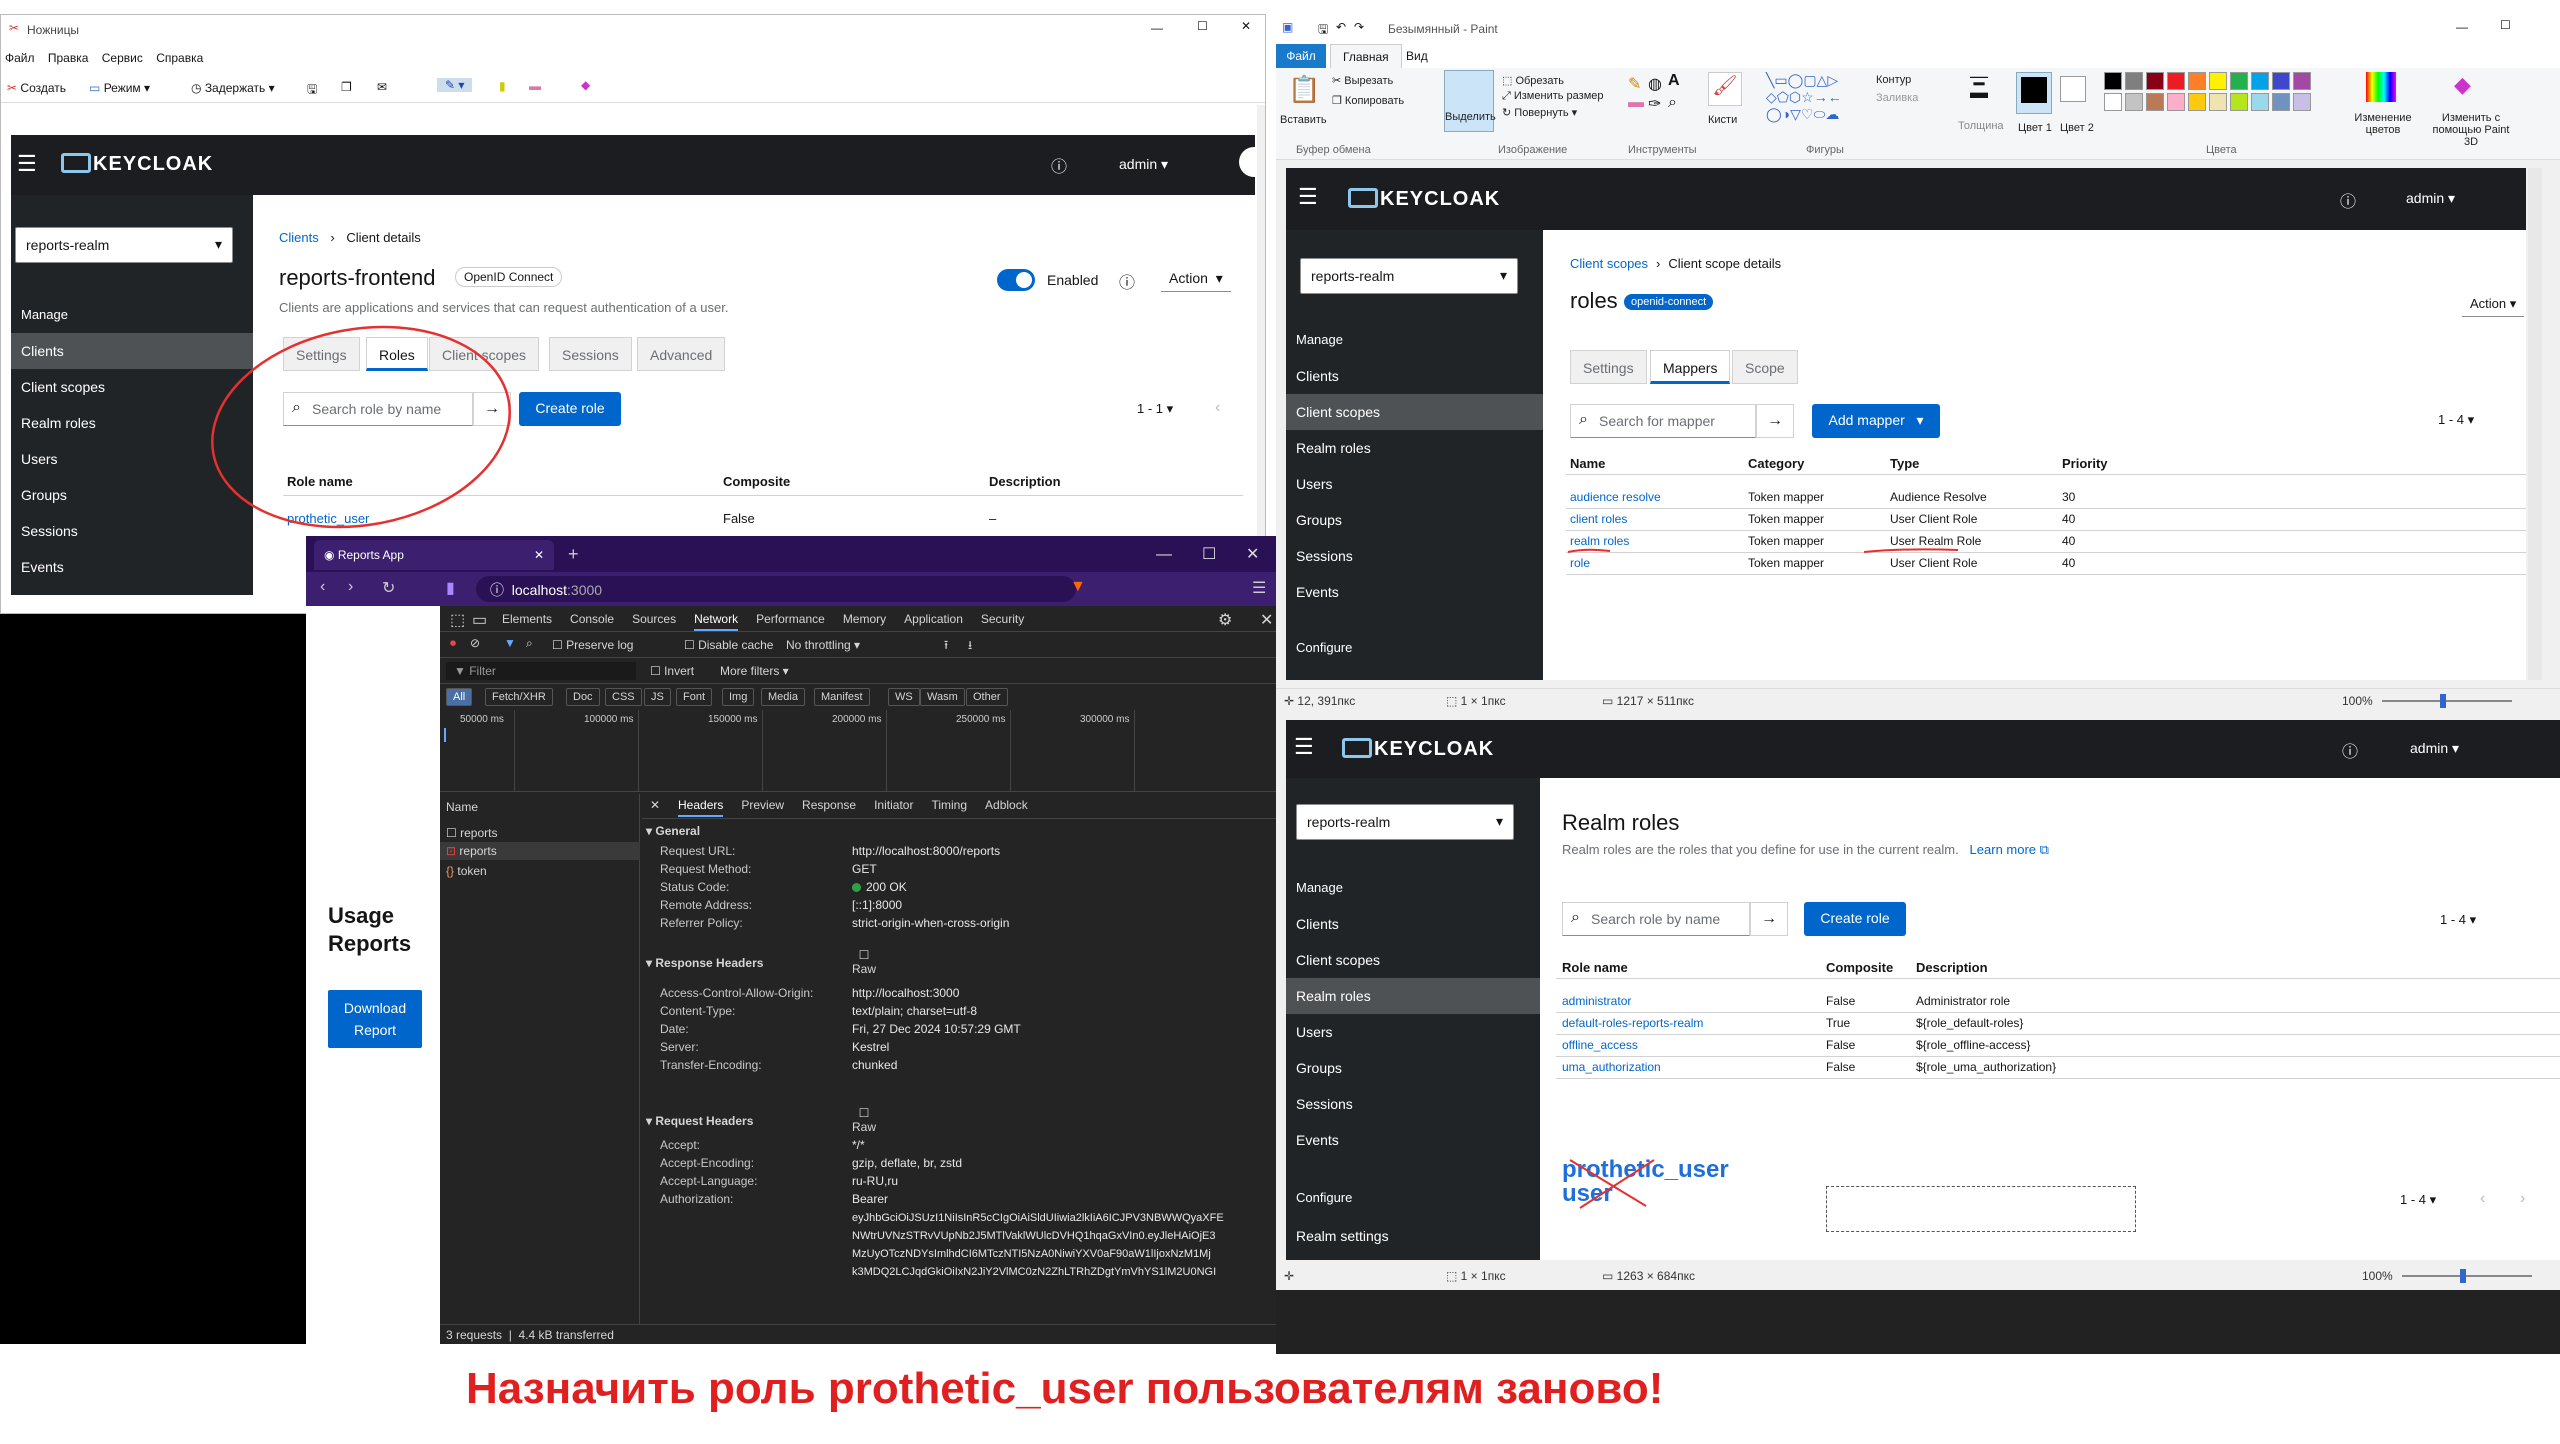 This screenshot has width=2560, height=1444. I want to click on pencil-icon: ✎, so click(1634, 84).